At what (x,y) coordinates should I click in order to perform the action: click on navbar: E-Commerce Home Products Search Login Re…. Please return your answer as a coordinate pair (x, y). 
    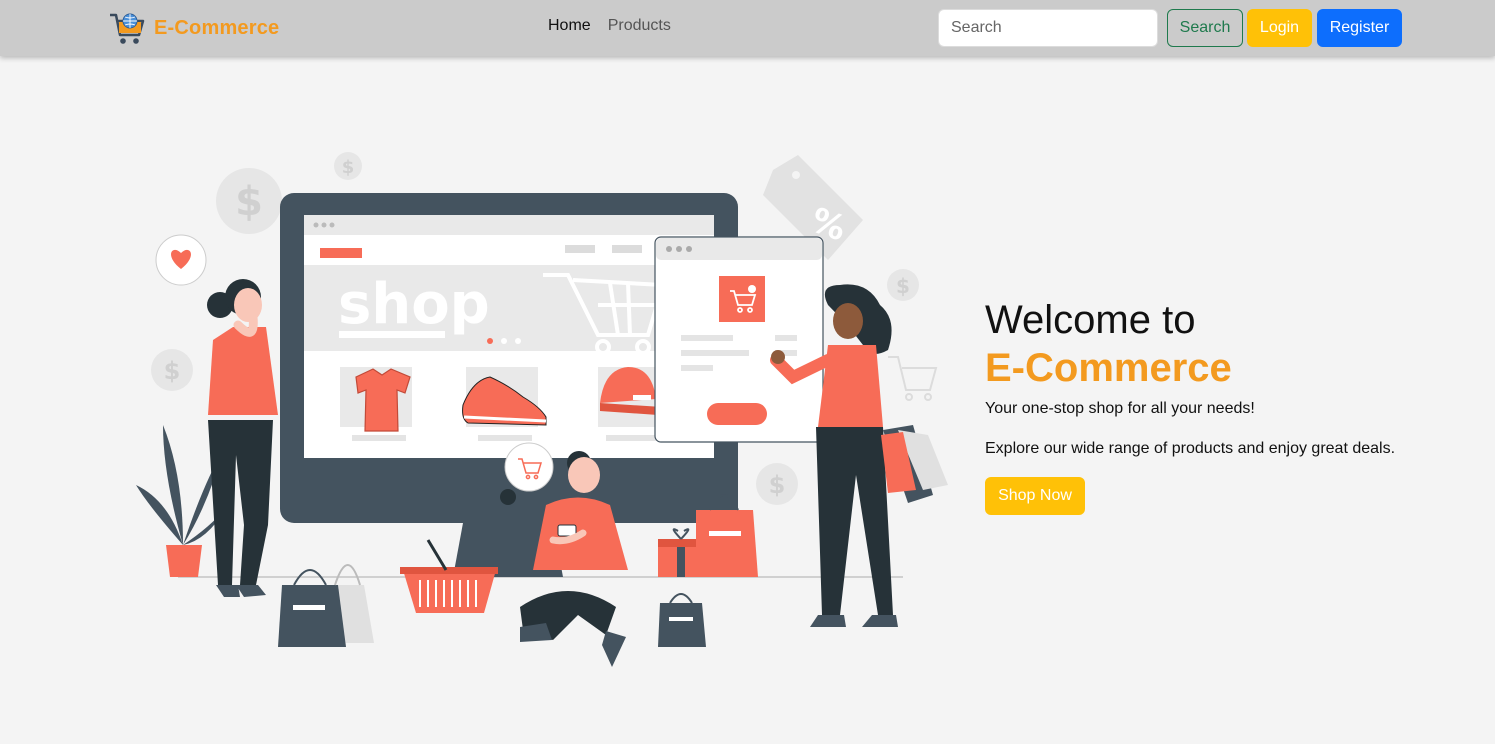
    Looking at the image, I should click on (747, 28).